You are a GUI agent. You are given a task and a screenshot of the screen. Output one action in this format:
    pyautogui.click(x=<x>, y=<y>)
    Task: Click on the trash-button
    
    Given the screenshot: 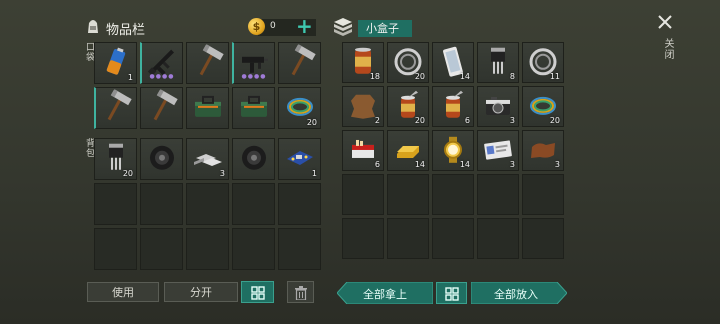 What is the action you would take?
    pyautogui.click(x=300, y=292)
    